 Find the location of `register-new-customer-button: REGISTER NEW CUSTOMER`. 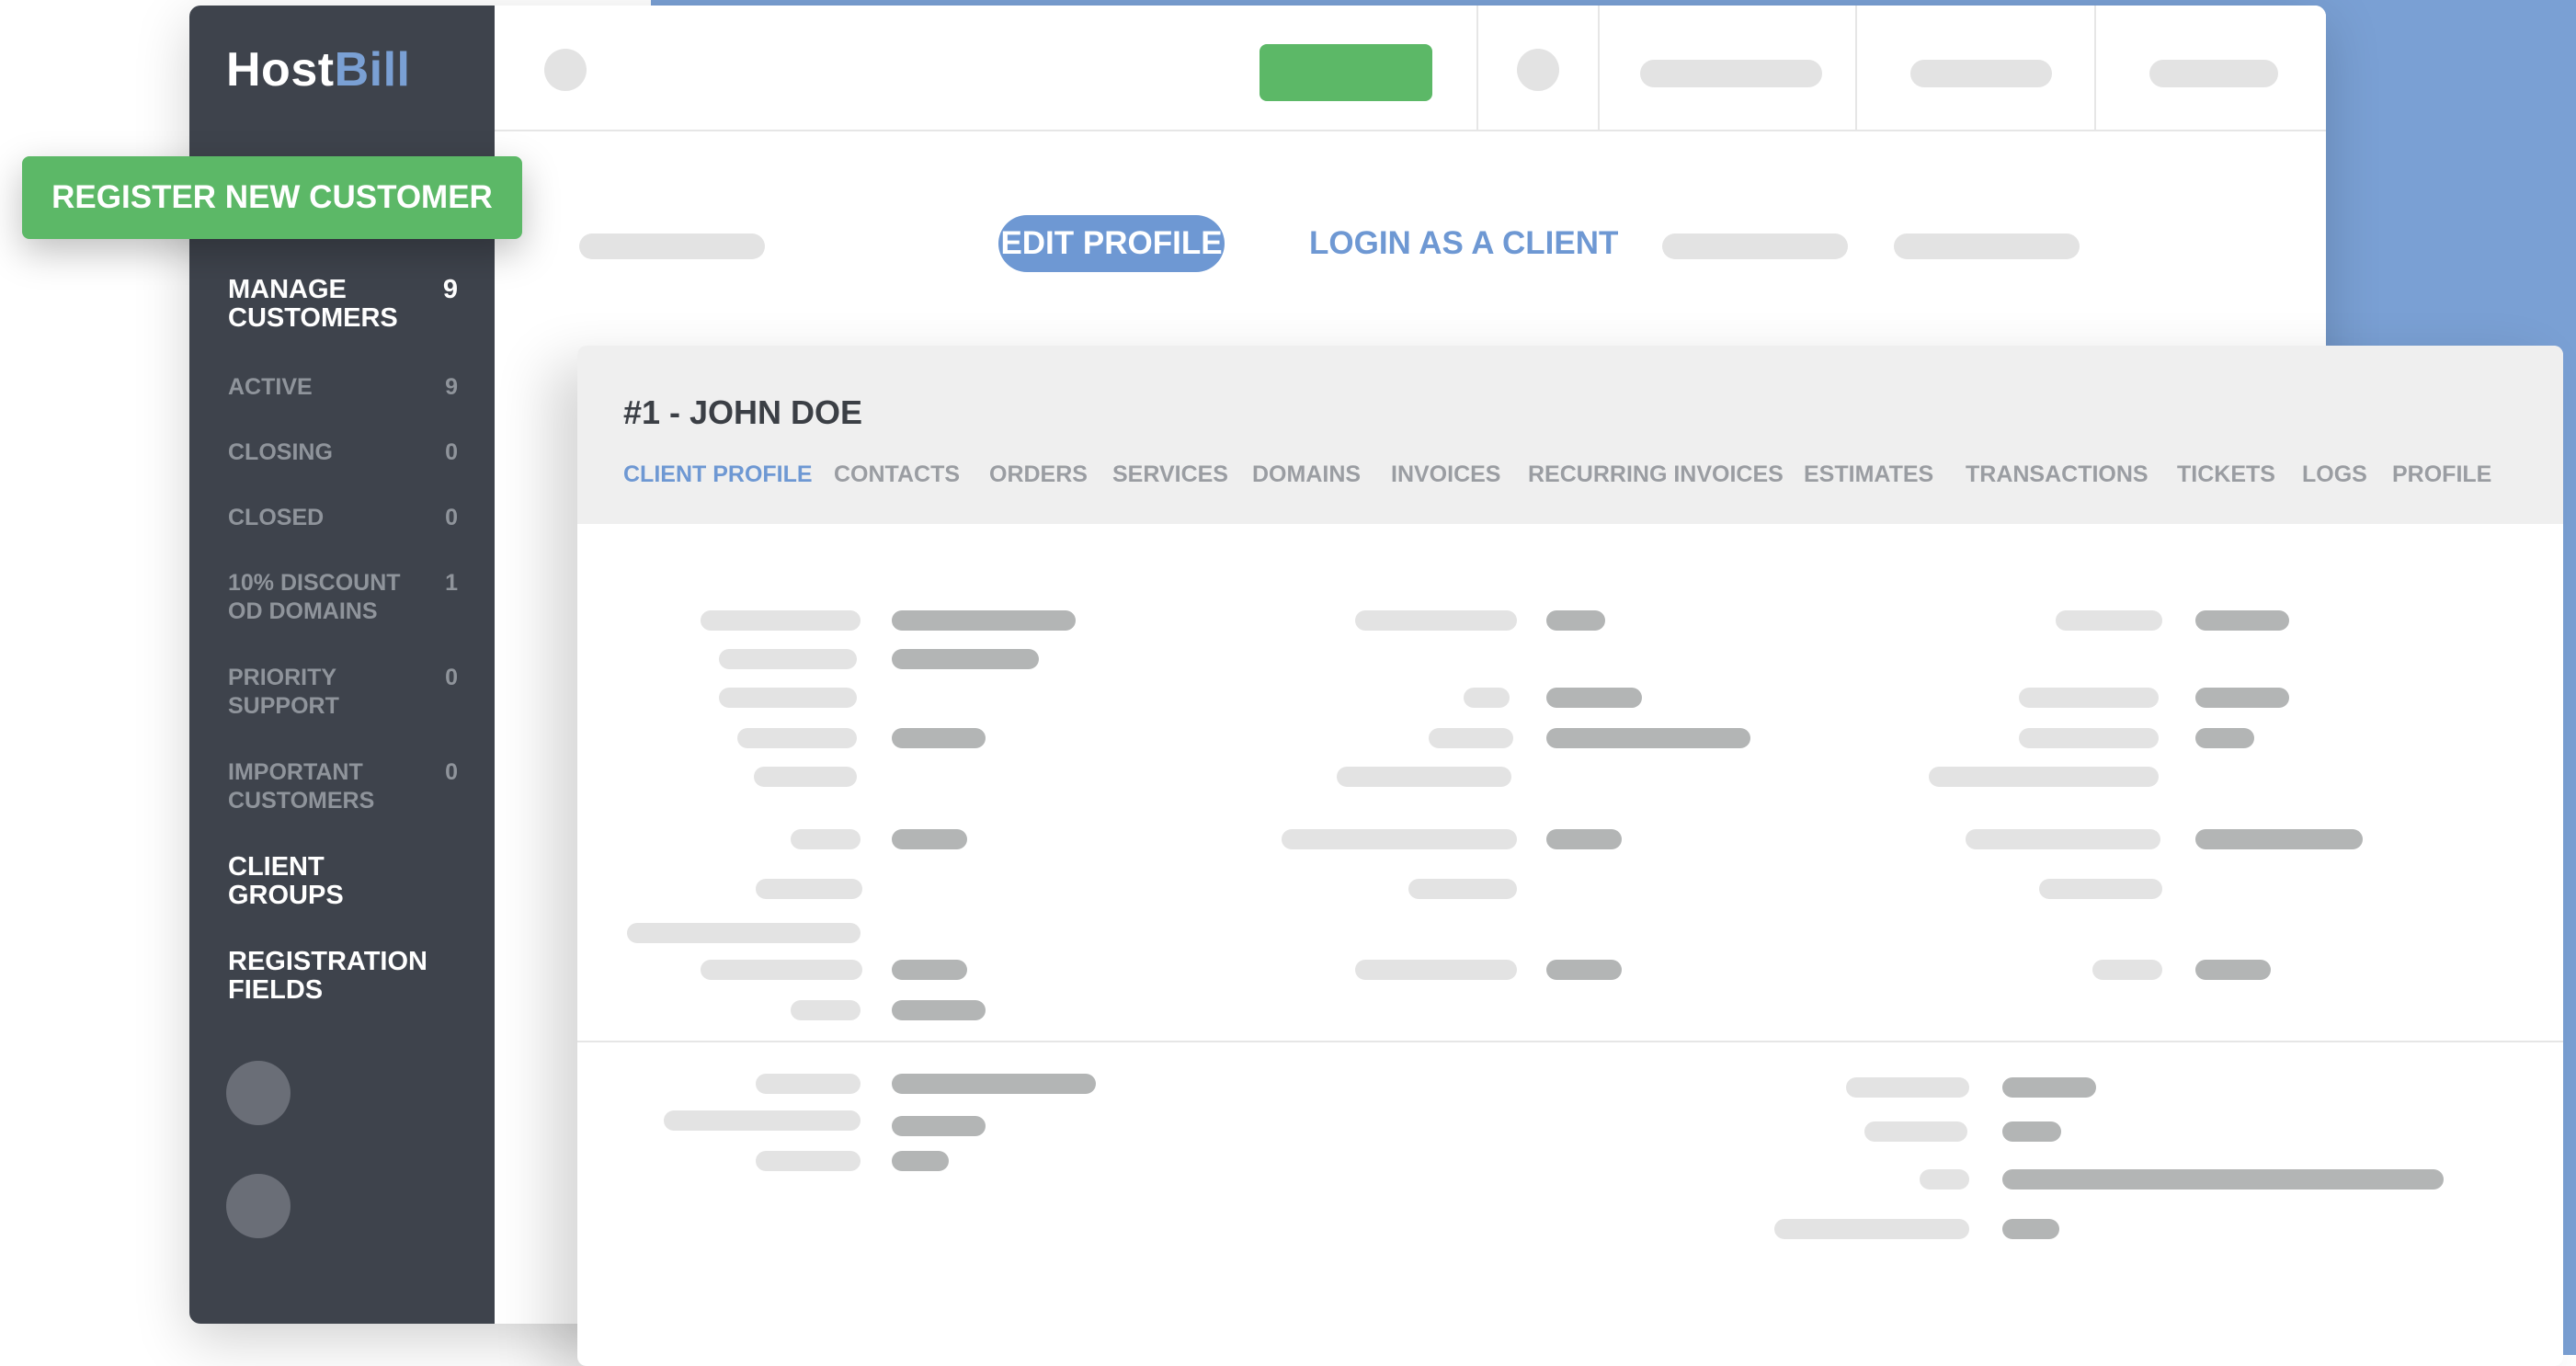

register-new-customer-button: REGISTER NEW CUSTOMER is located at coordinates (272, 197).